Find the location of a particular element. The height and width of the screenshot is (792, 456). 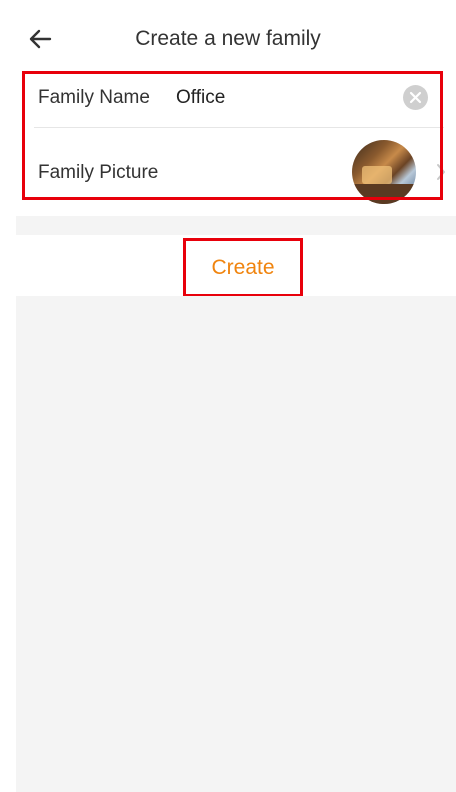

clear-circle-icon is located at coordinates (415, 97).